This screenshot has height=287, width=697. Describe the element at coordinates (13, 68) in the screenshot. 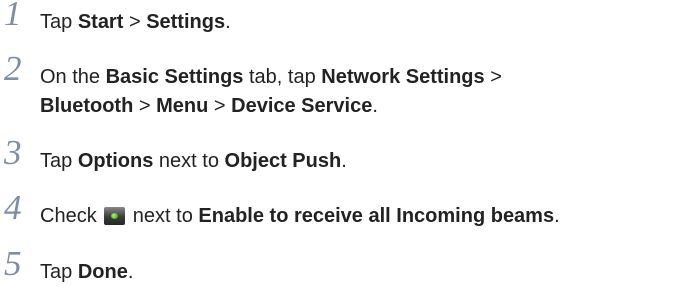

I see `step-number: 2` at that location.